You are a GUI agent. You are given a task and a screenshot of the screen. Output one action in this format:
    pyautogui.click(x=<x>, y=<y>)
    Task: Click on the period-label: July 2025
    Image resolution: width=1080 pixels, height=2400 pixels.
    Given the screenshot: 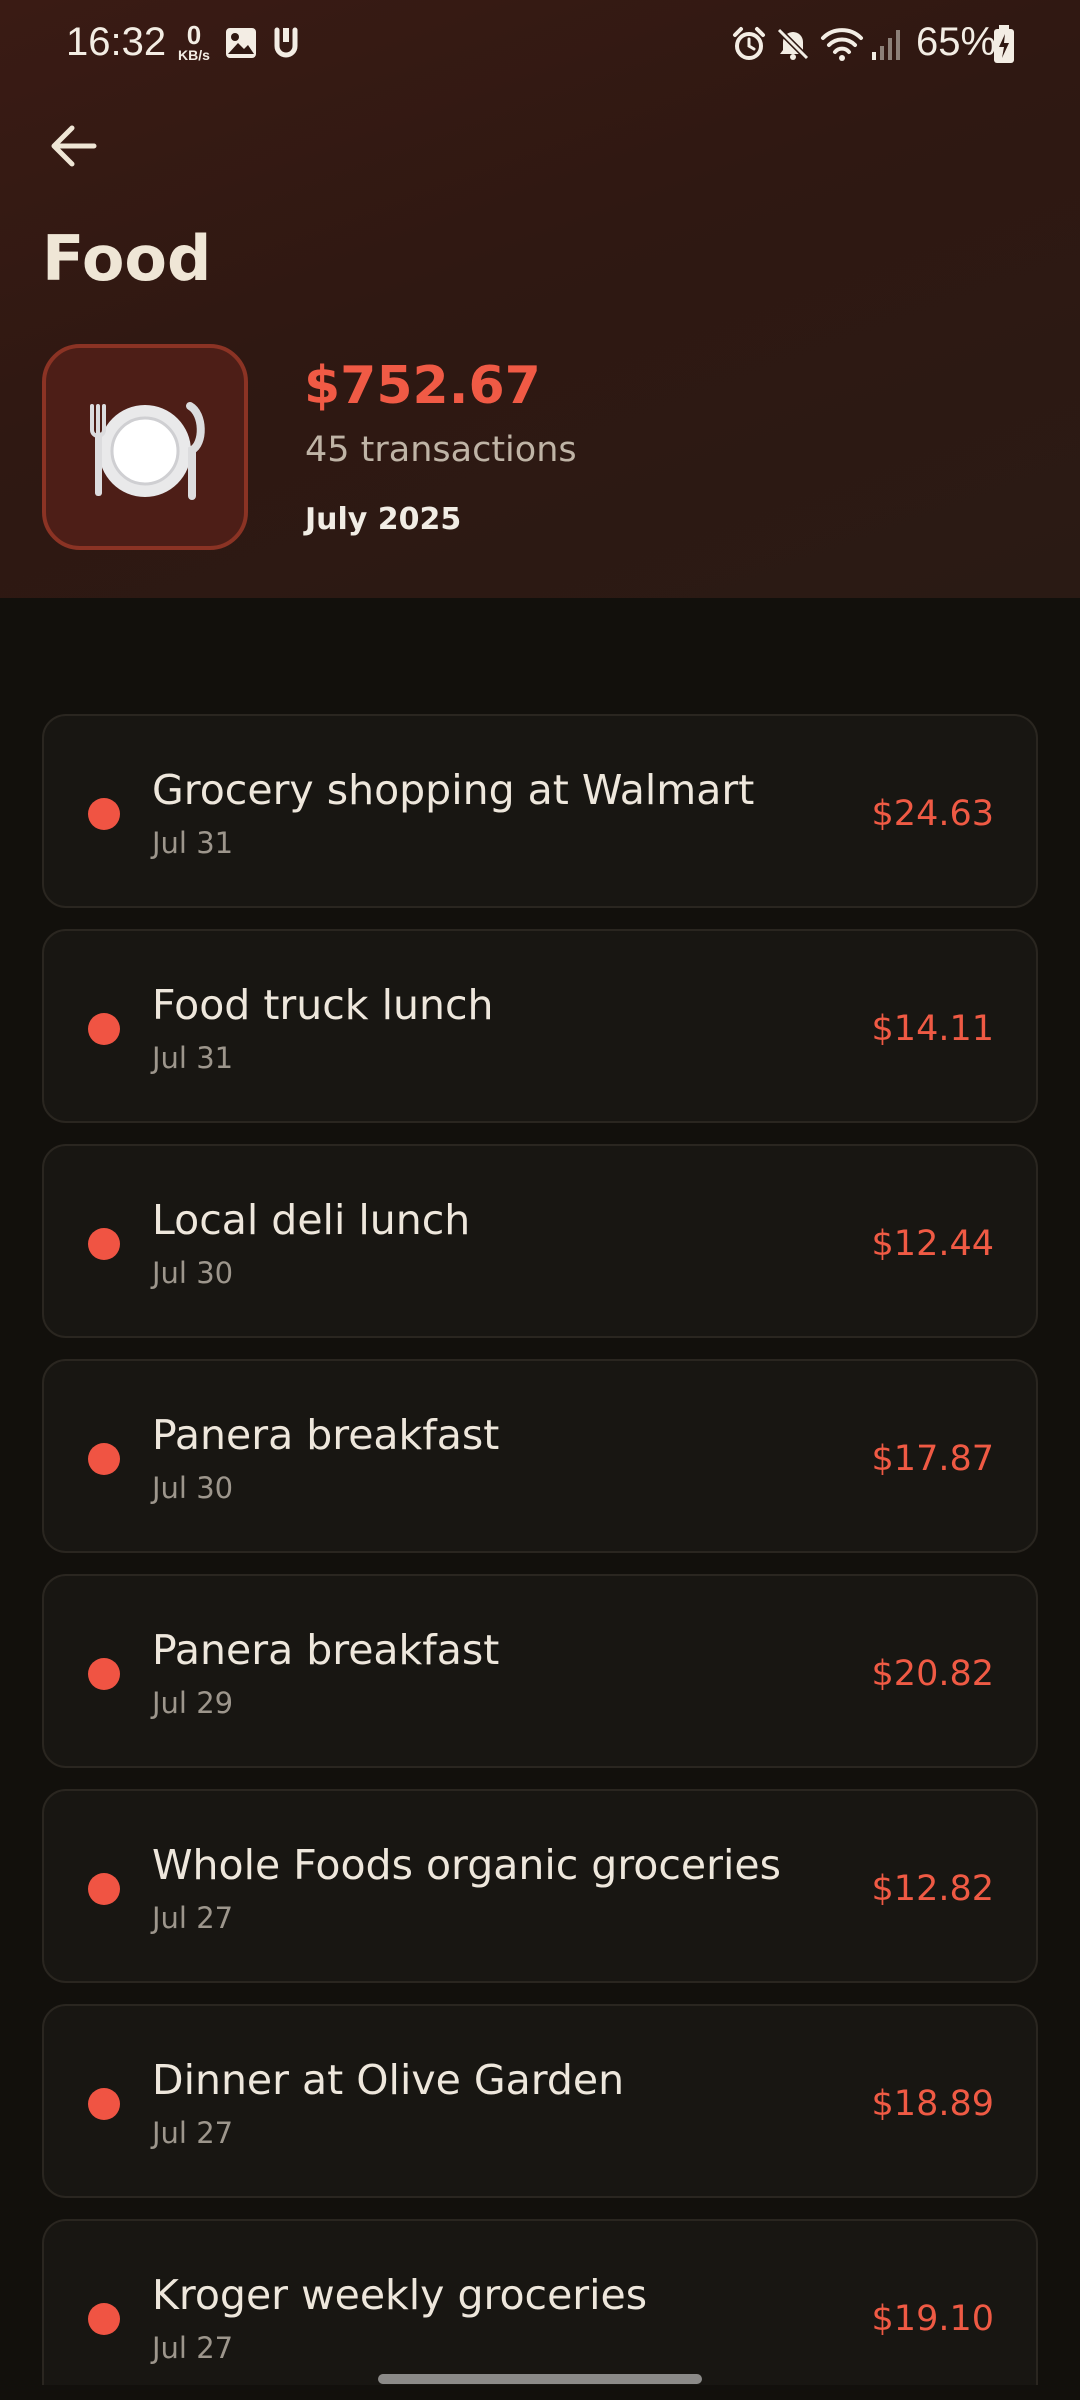 What is the action you would take?
    pyautogui.click(x=383, y=519)
    